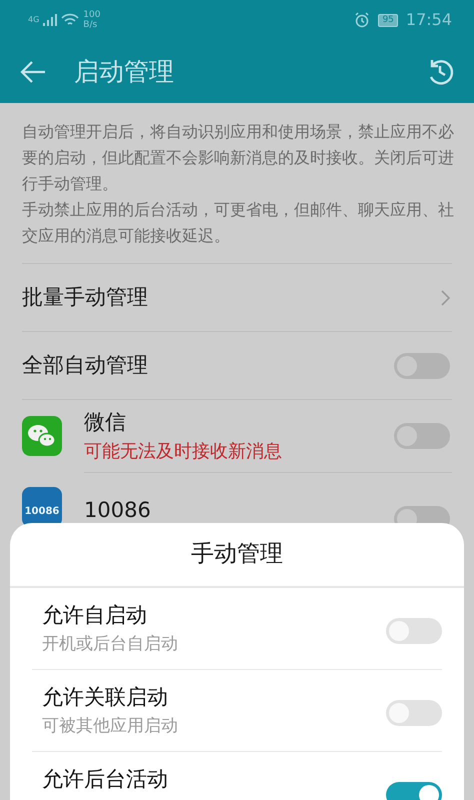  I want to click on wifi-icon, so click(70, 20).